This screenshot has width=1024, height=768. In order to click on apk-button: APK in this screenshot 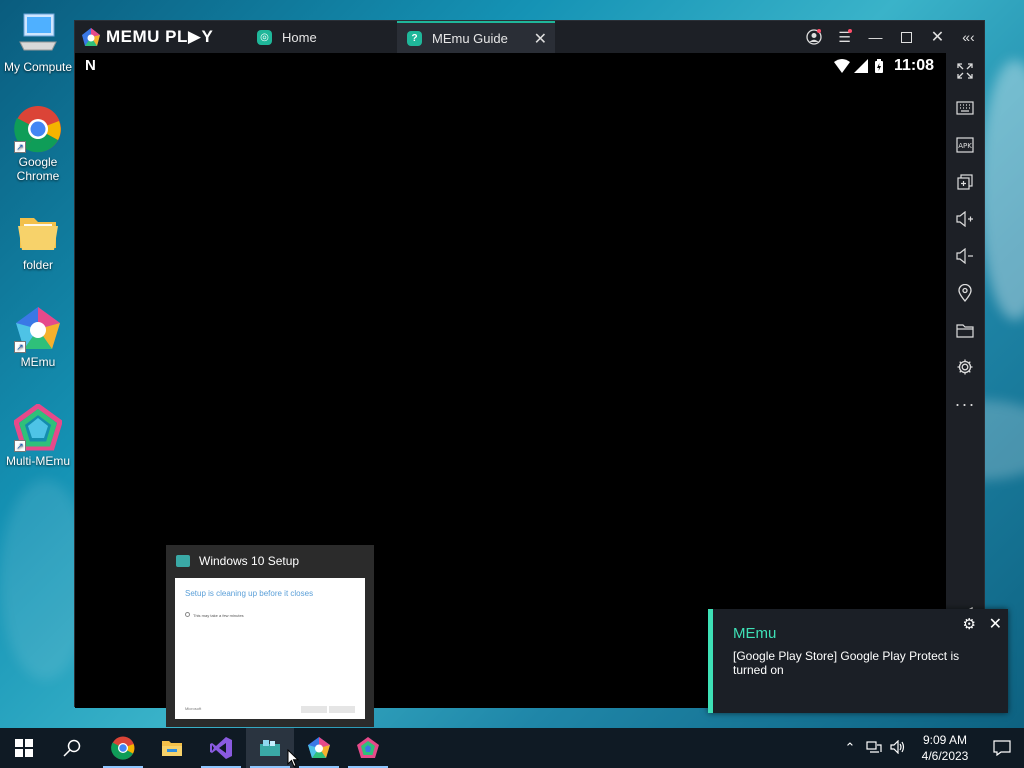, I will do `click(965, 145)`.